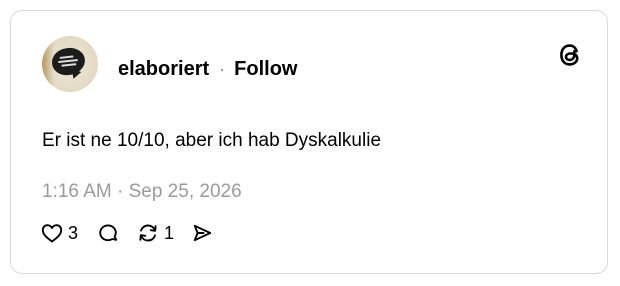 Image resolution: width=620 pixels, height=286 pixels. Describe the element at coordinates (148, 233) in the screenshot. I see `repost-icon` at that location.